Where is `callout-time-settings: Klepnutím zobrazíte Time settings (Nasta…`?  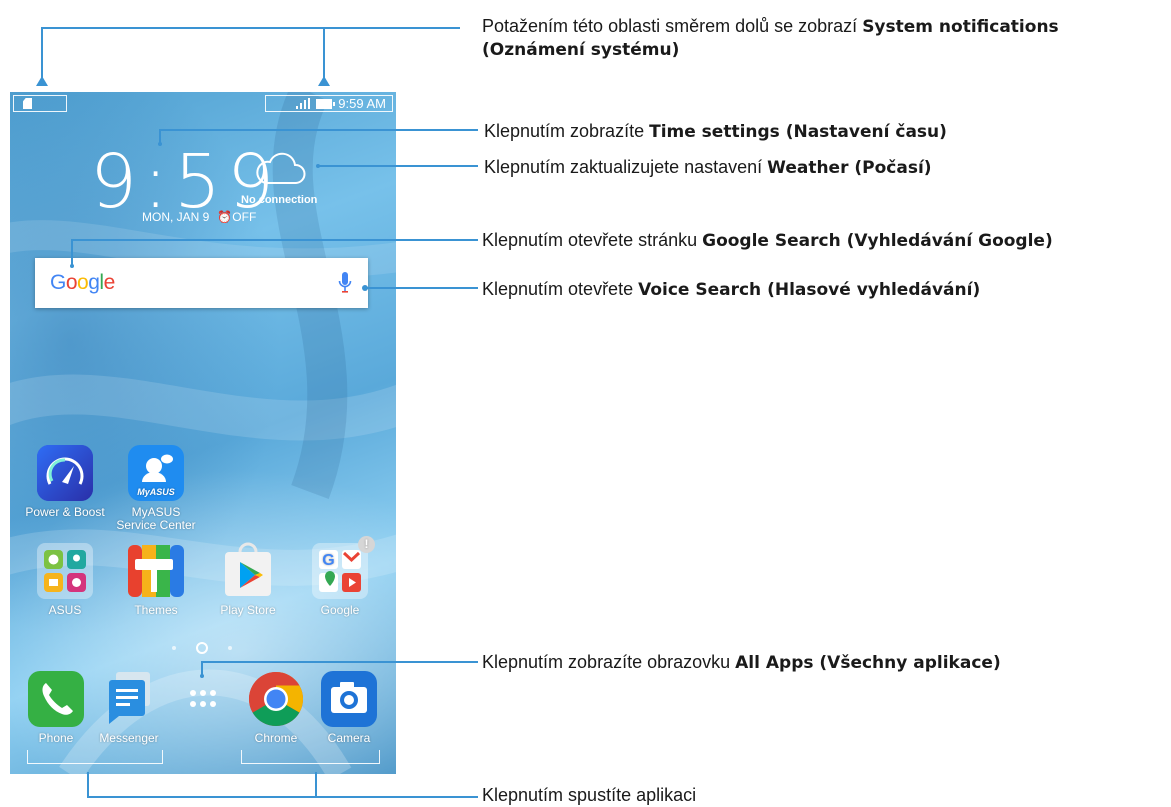 callout-time-settings: Klepnutím zobrazíte Time settings (Nasta… is located at coordinates (715, 131).